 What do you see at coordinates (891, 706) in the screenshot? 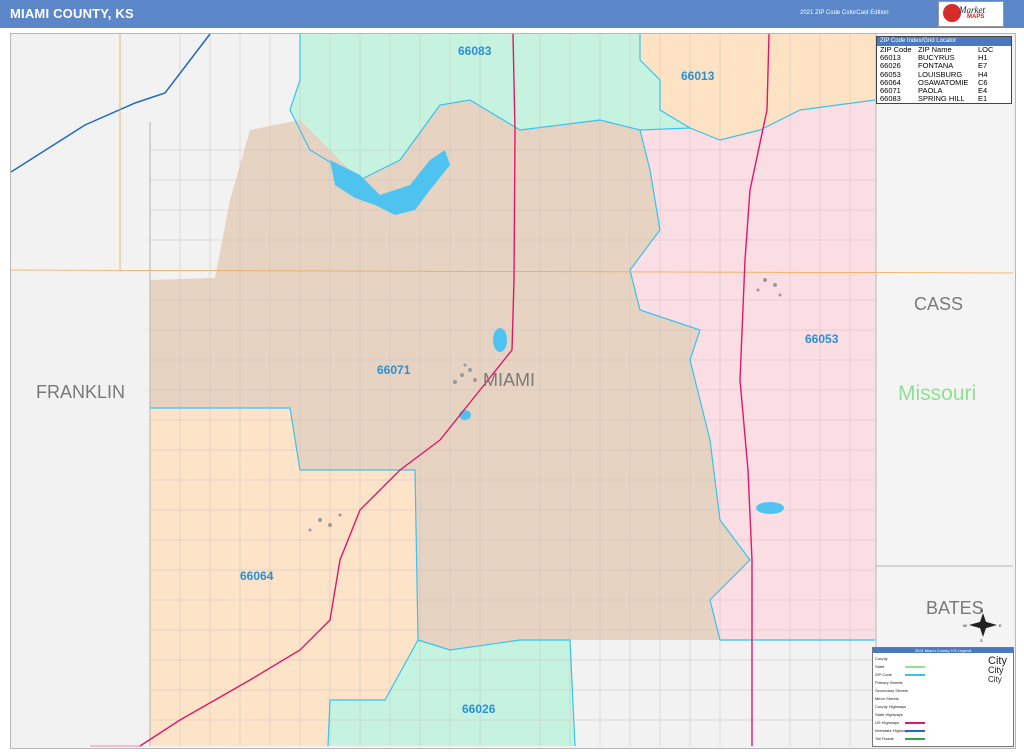
I see `legend-item: County Highways` at bounding box center [891, 706].